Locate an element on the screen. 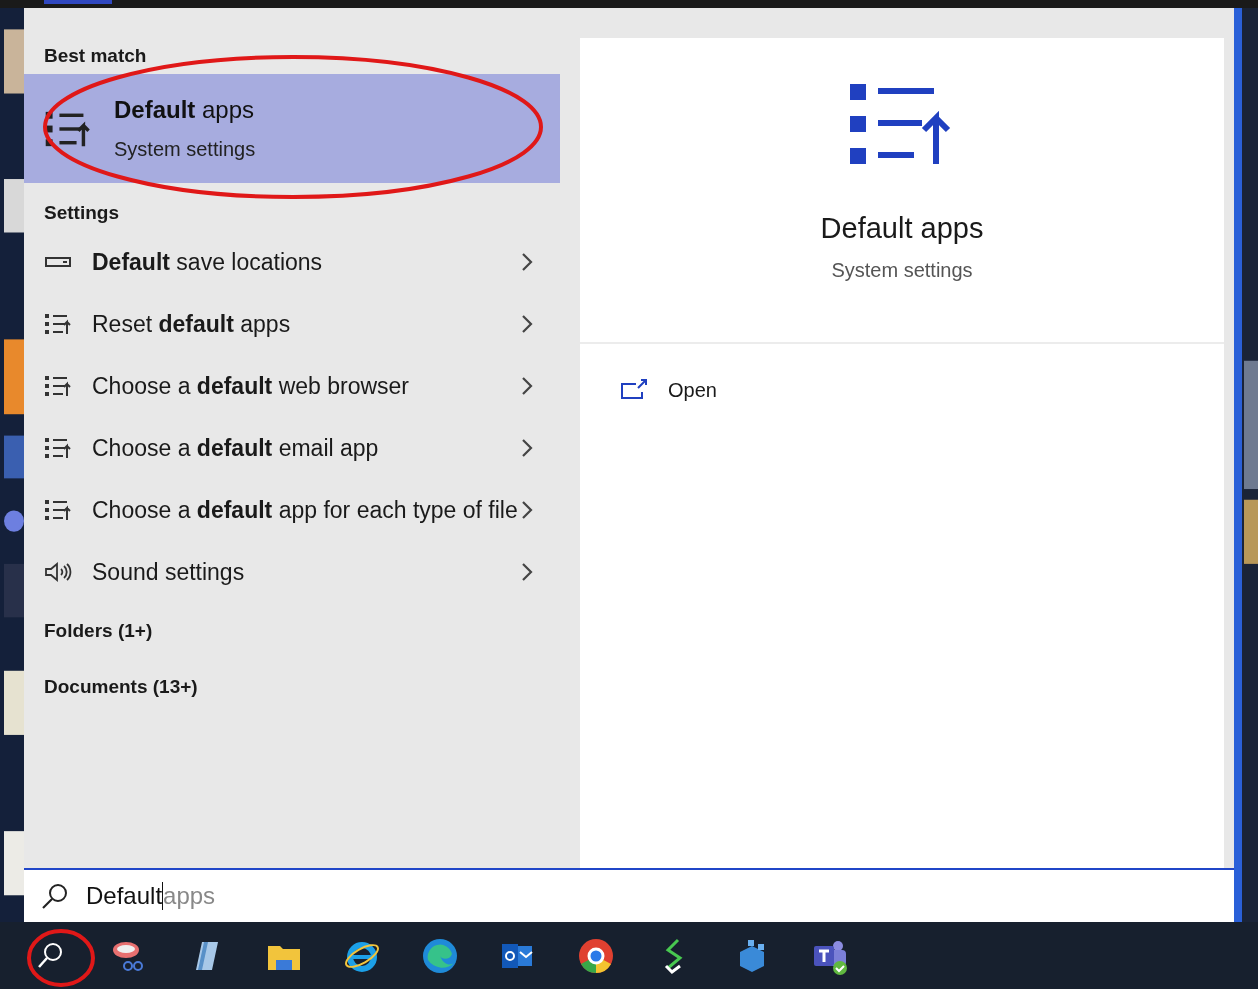 This screenshot has height=989, width=1258. open-icon is located at coordinates (634, 390).